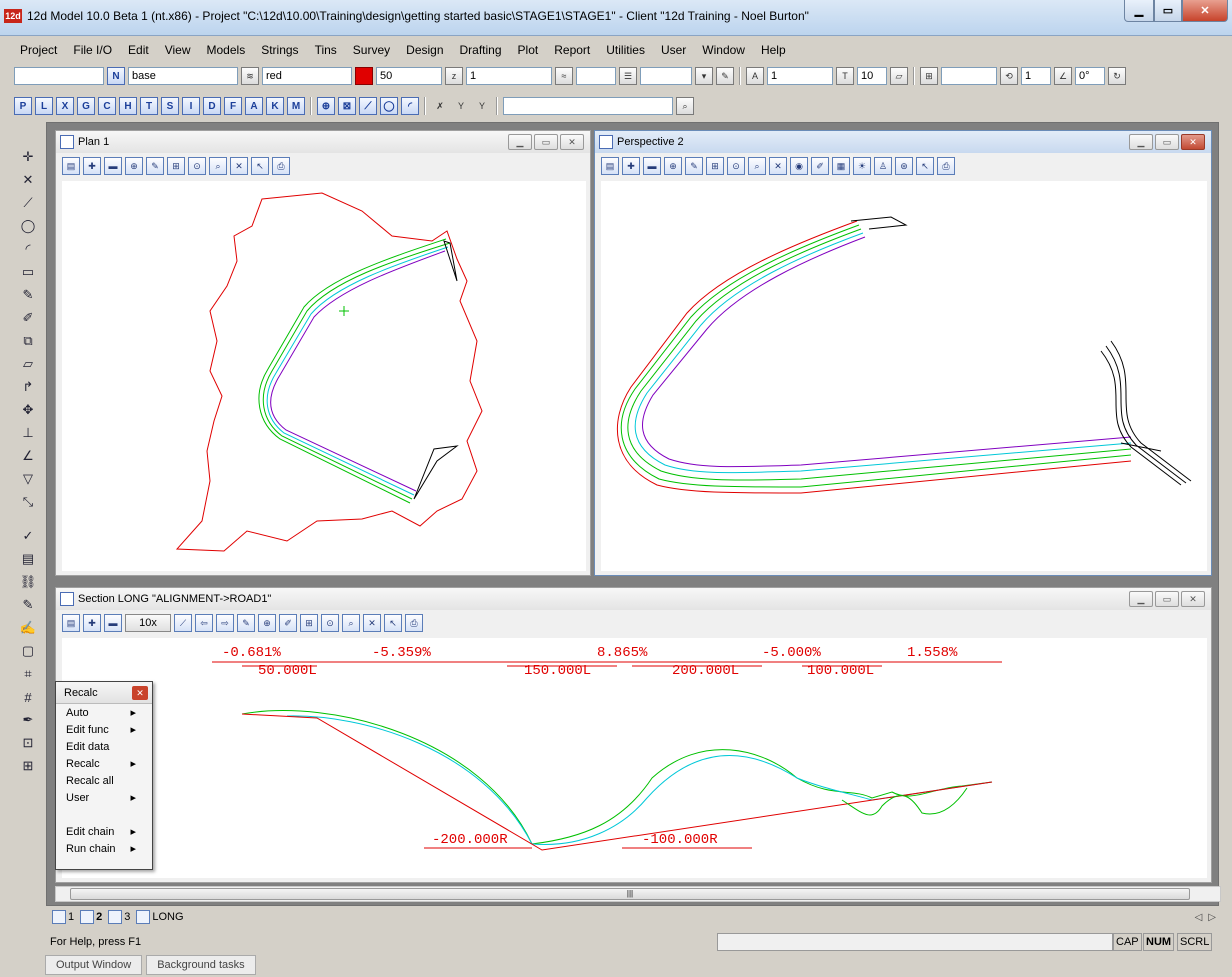  I want to click on linestyle-icon: ≈, so click(564, 76).